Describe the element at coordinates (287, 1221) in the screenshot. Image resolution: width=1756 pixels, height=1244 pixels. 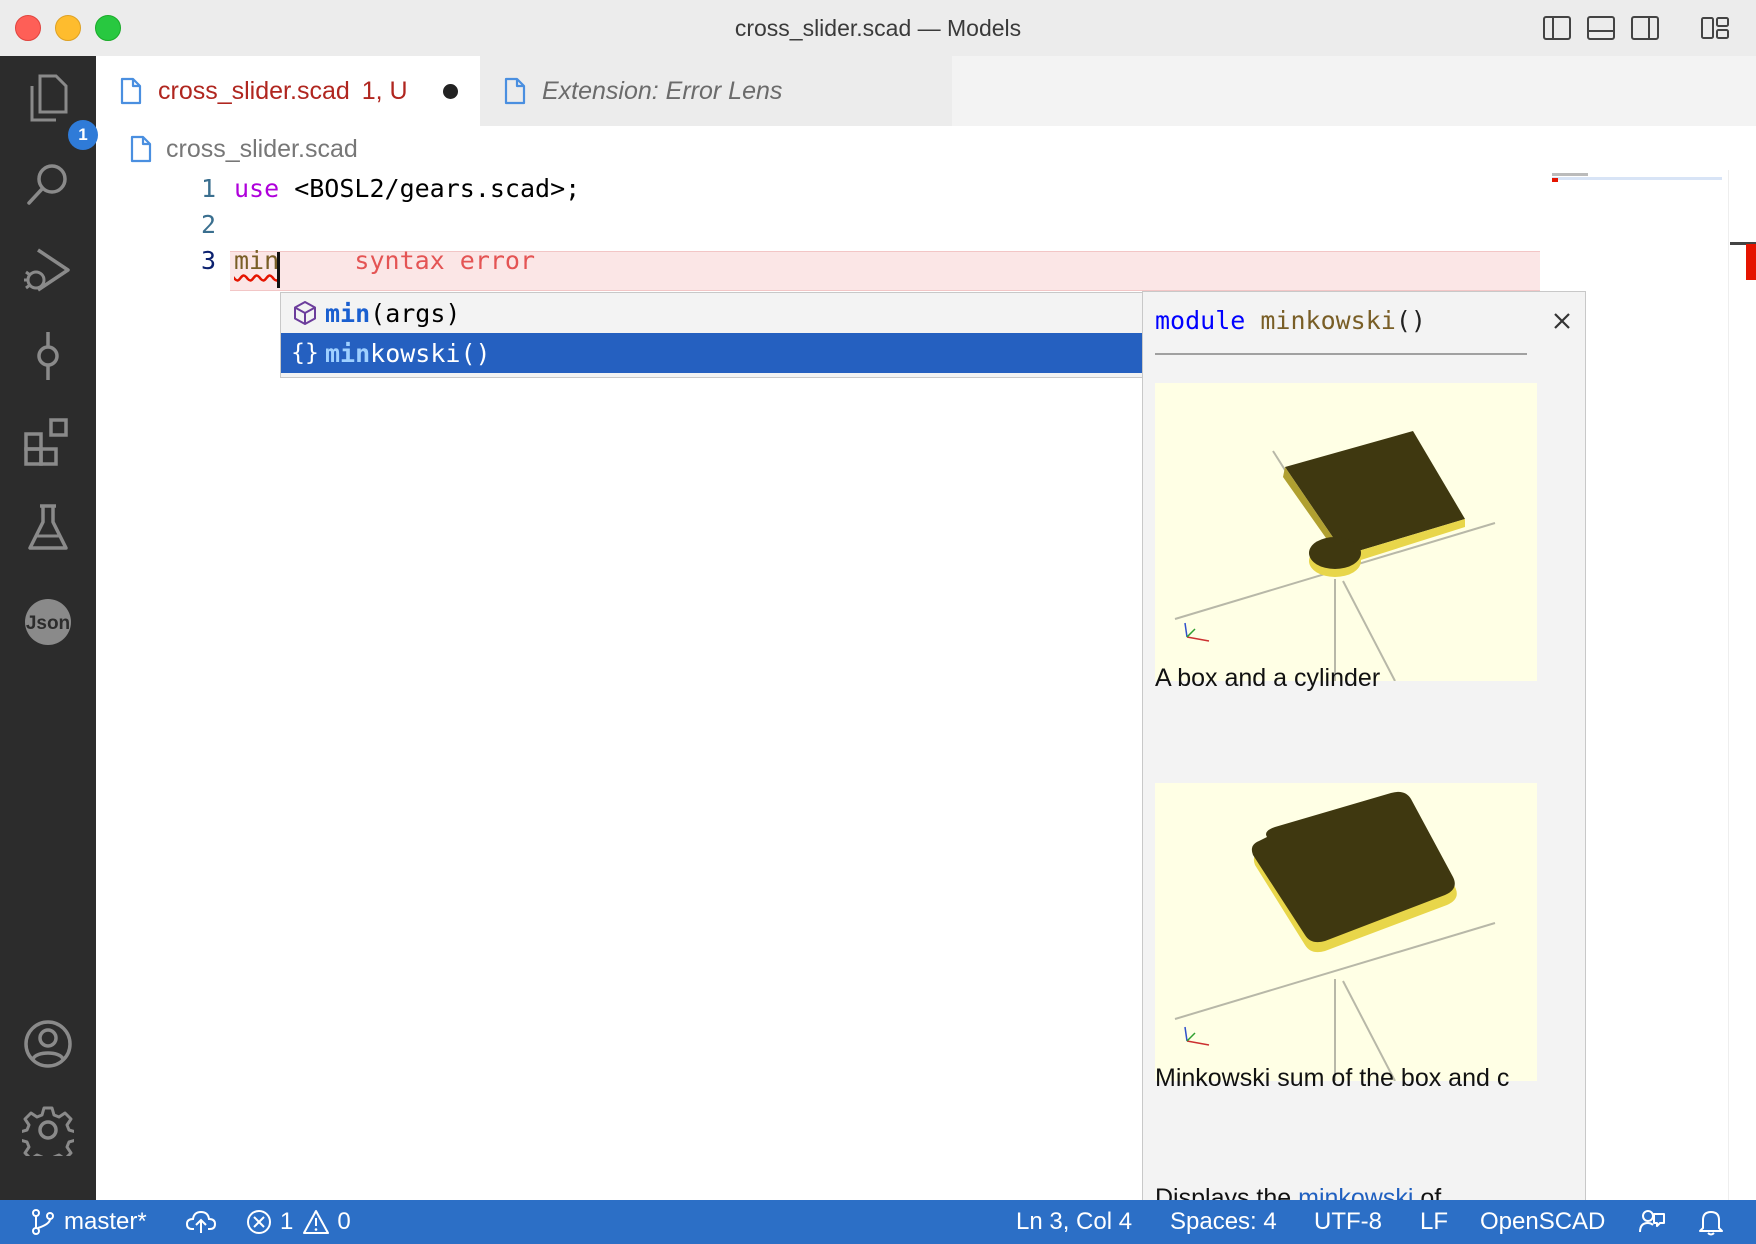
I see `error-count: 1` at that location.